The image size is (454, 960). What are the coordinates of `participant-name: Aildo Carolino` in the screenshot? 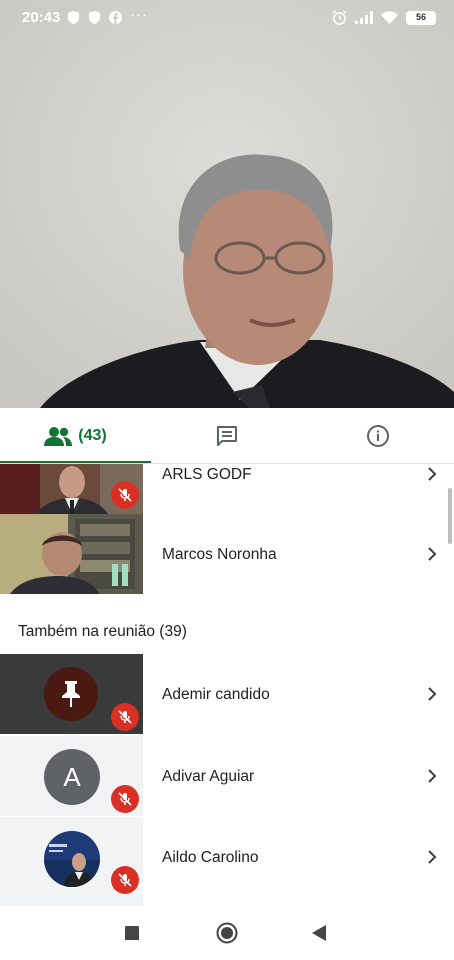 It's located at (210, 857).